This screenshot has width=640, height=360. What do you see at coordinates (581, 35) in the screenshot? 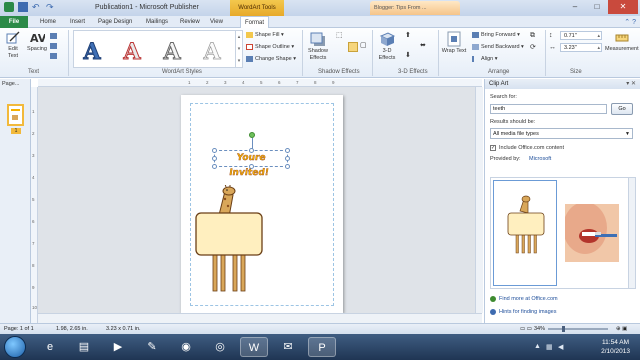
I see `height-input: 0.71"` at bounding box center [581, 35].